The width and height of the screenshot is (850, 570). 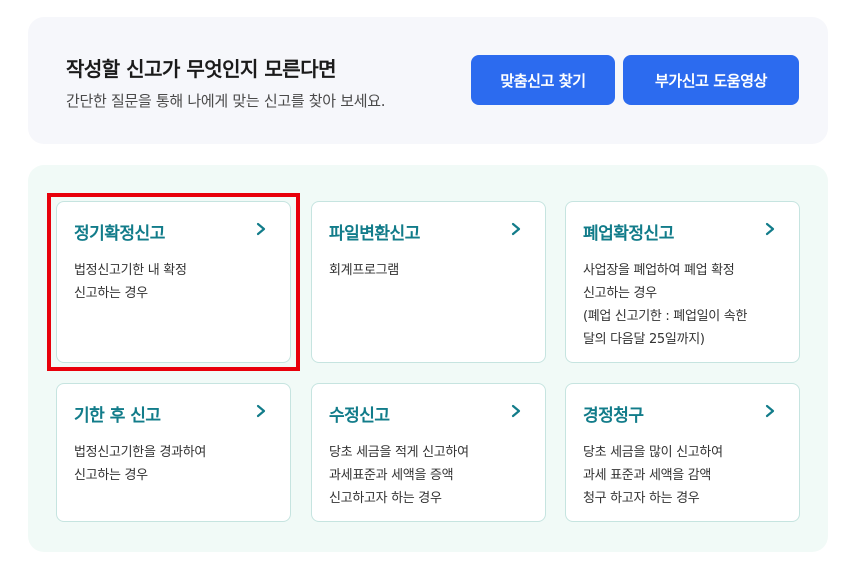 I want to click on card-description: 법정신고기한을 경과하여 신고하는 경우, so click(x=140, y=464).